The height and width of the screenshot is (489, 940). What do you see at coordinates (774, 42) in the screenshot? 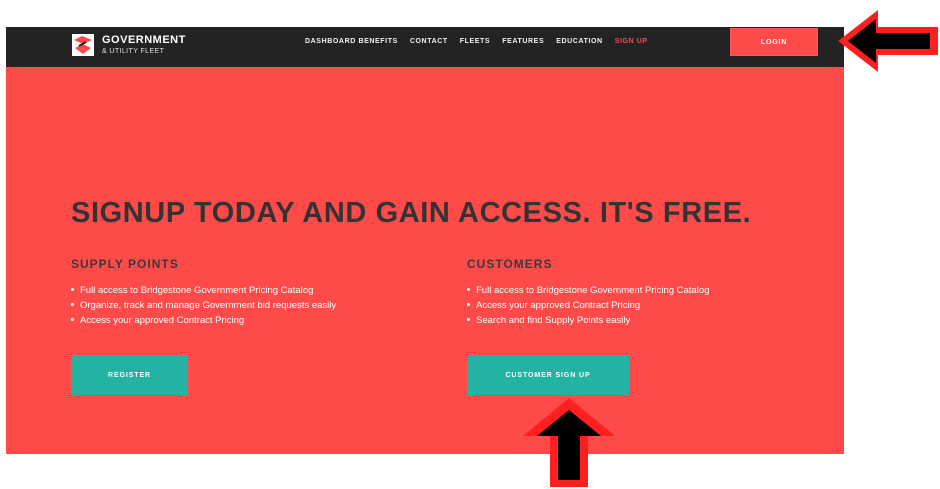
I see `login-button: LOGIN` at bounding box center [774, 42].